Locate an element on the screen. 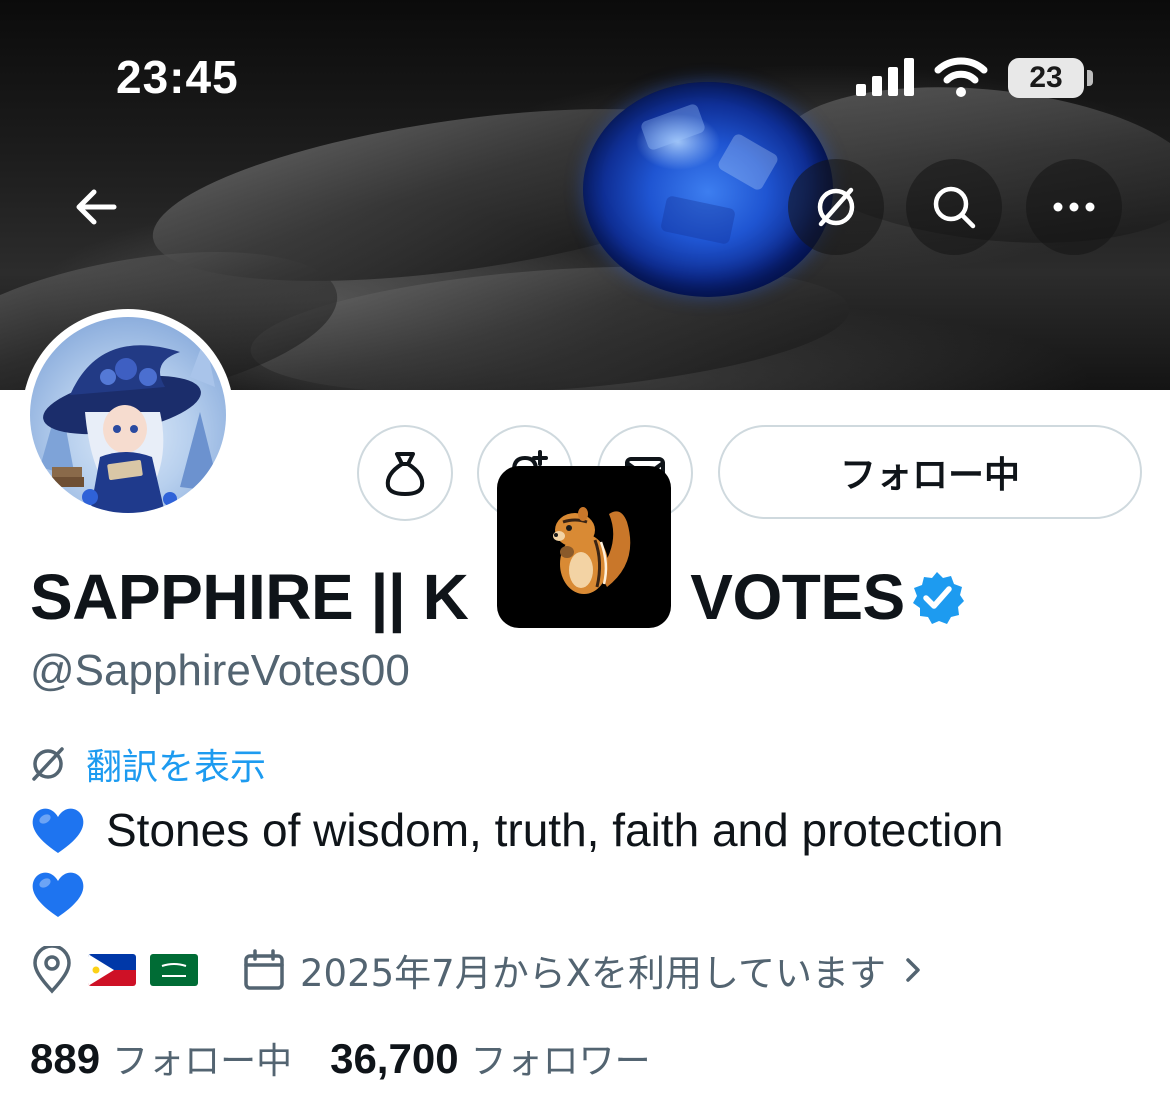 This screenshot has width=1170, height=1094. followers-stat: 36,700 フォロワー is located at coordinates (490, 1058).